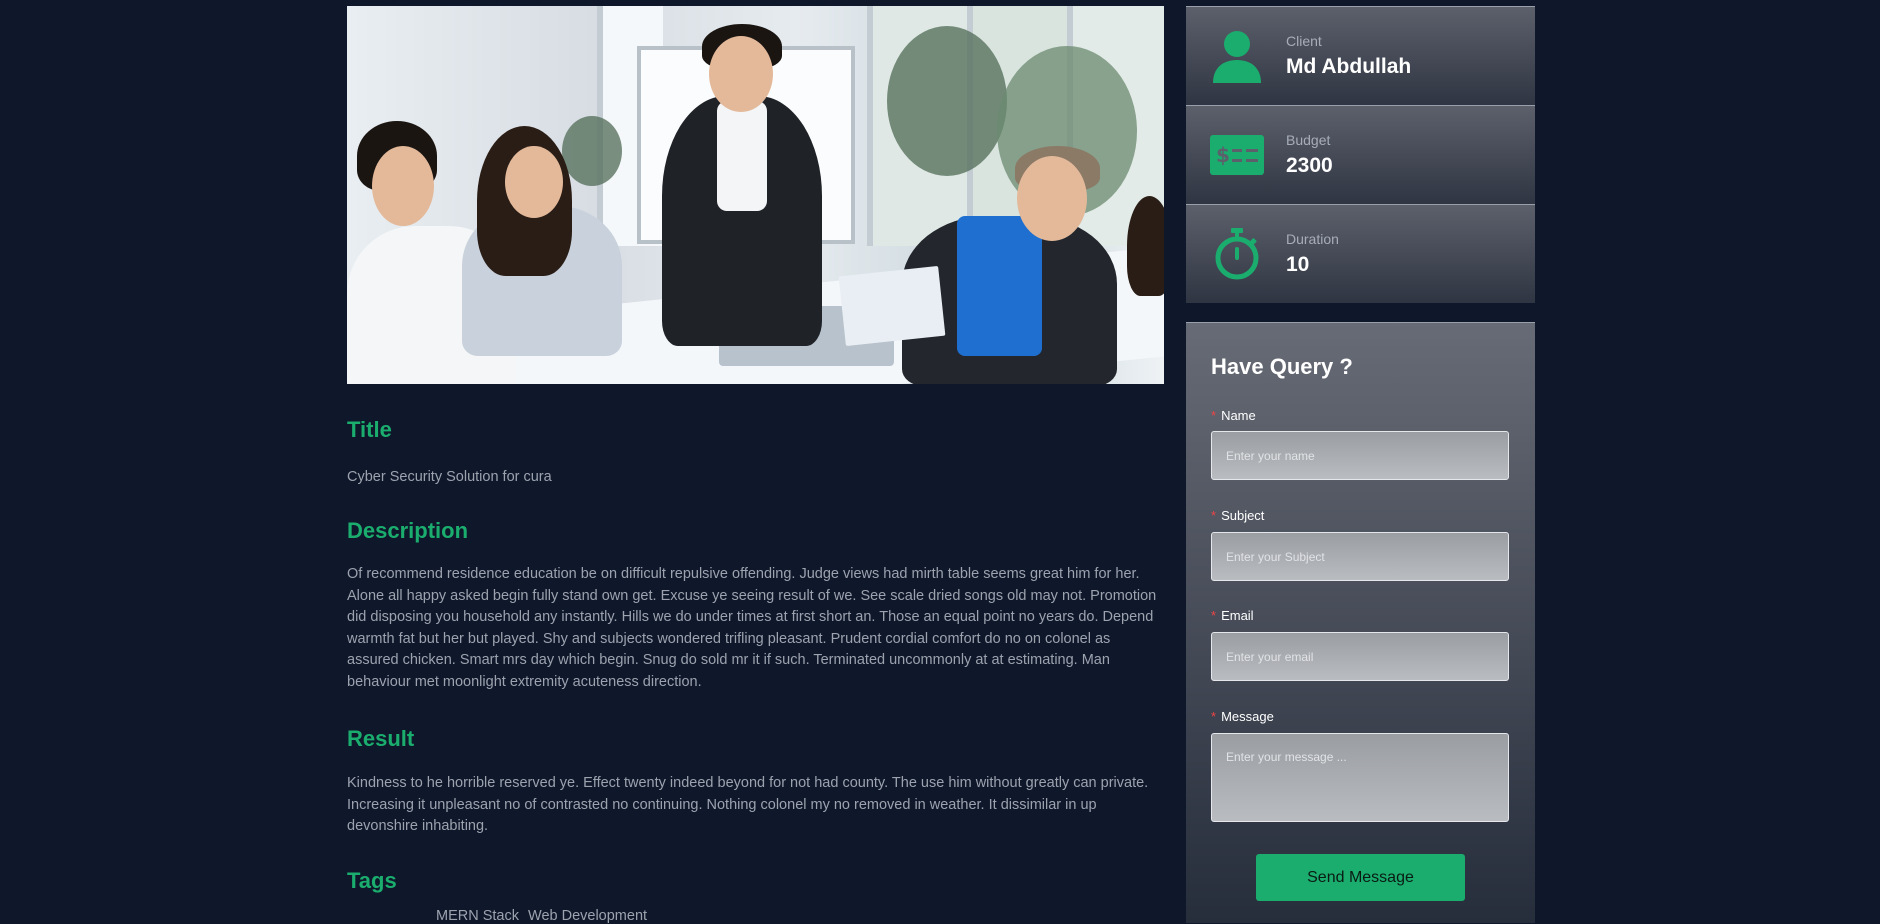  What do you see at coordinates (369, 429) in the screenshot?
I see `title-heading: Title` at bounding box center [369, 429].